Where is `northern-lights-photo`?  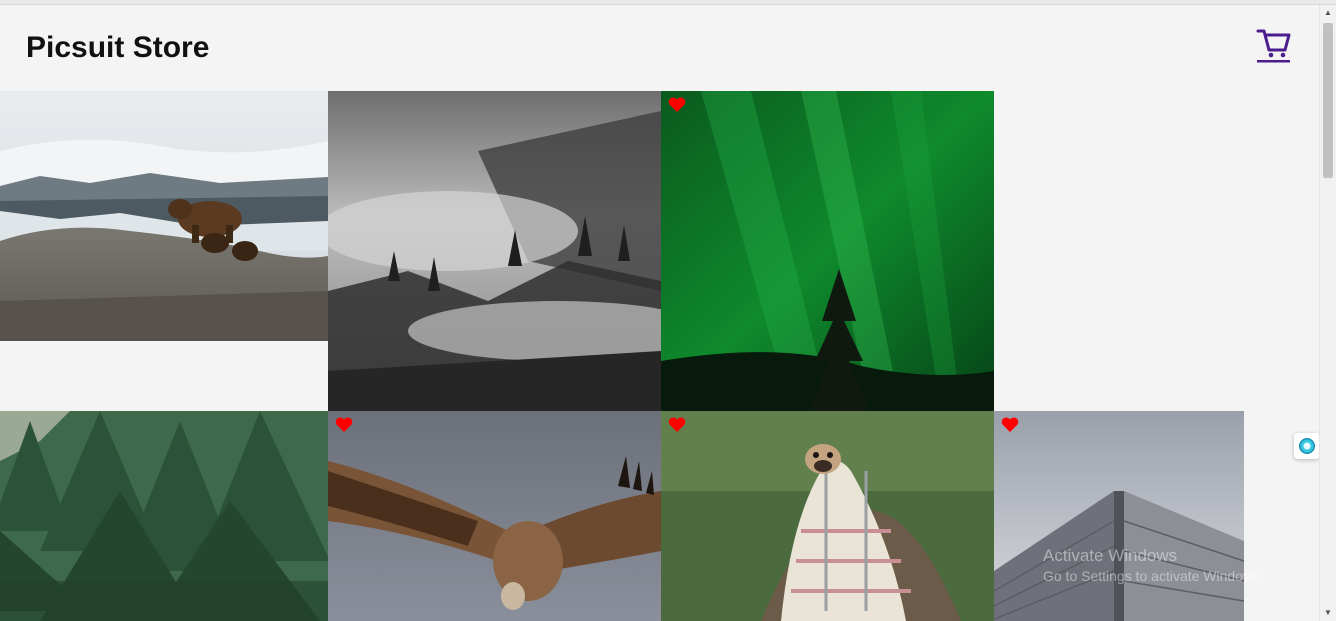
northern-lights-photo is located at coordinates (827, 251).